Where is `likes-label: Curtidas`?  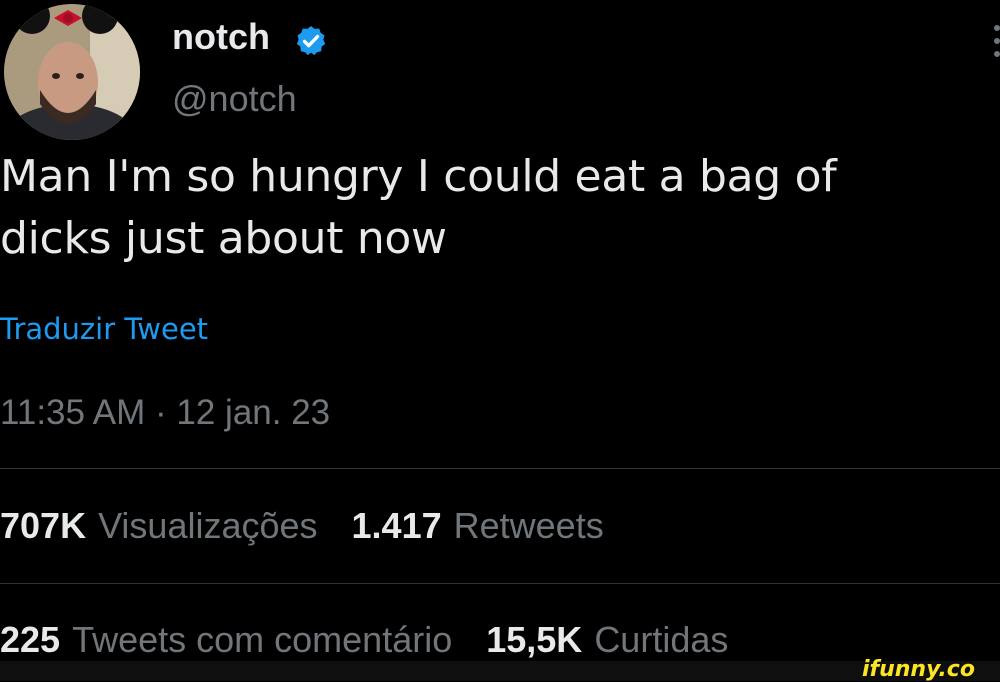
likes-label: Curtidas is located at coordinates (661, 639).